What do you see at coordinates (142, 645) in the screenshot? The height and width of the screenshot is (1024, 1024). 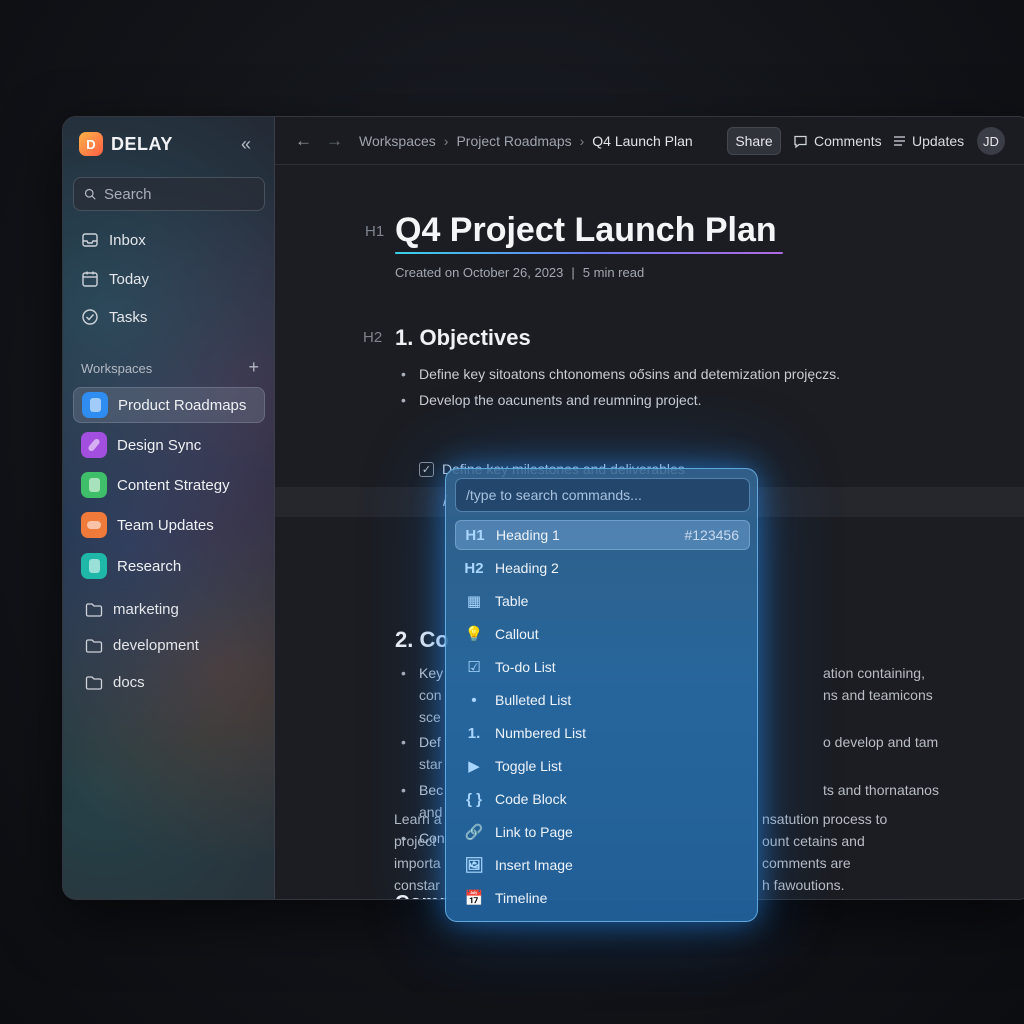 I see `folder-item-development: development` at bounding box center [142, 645].